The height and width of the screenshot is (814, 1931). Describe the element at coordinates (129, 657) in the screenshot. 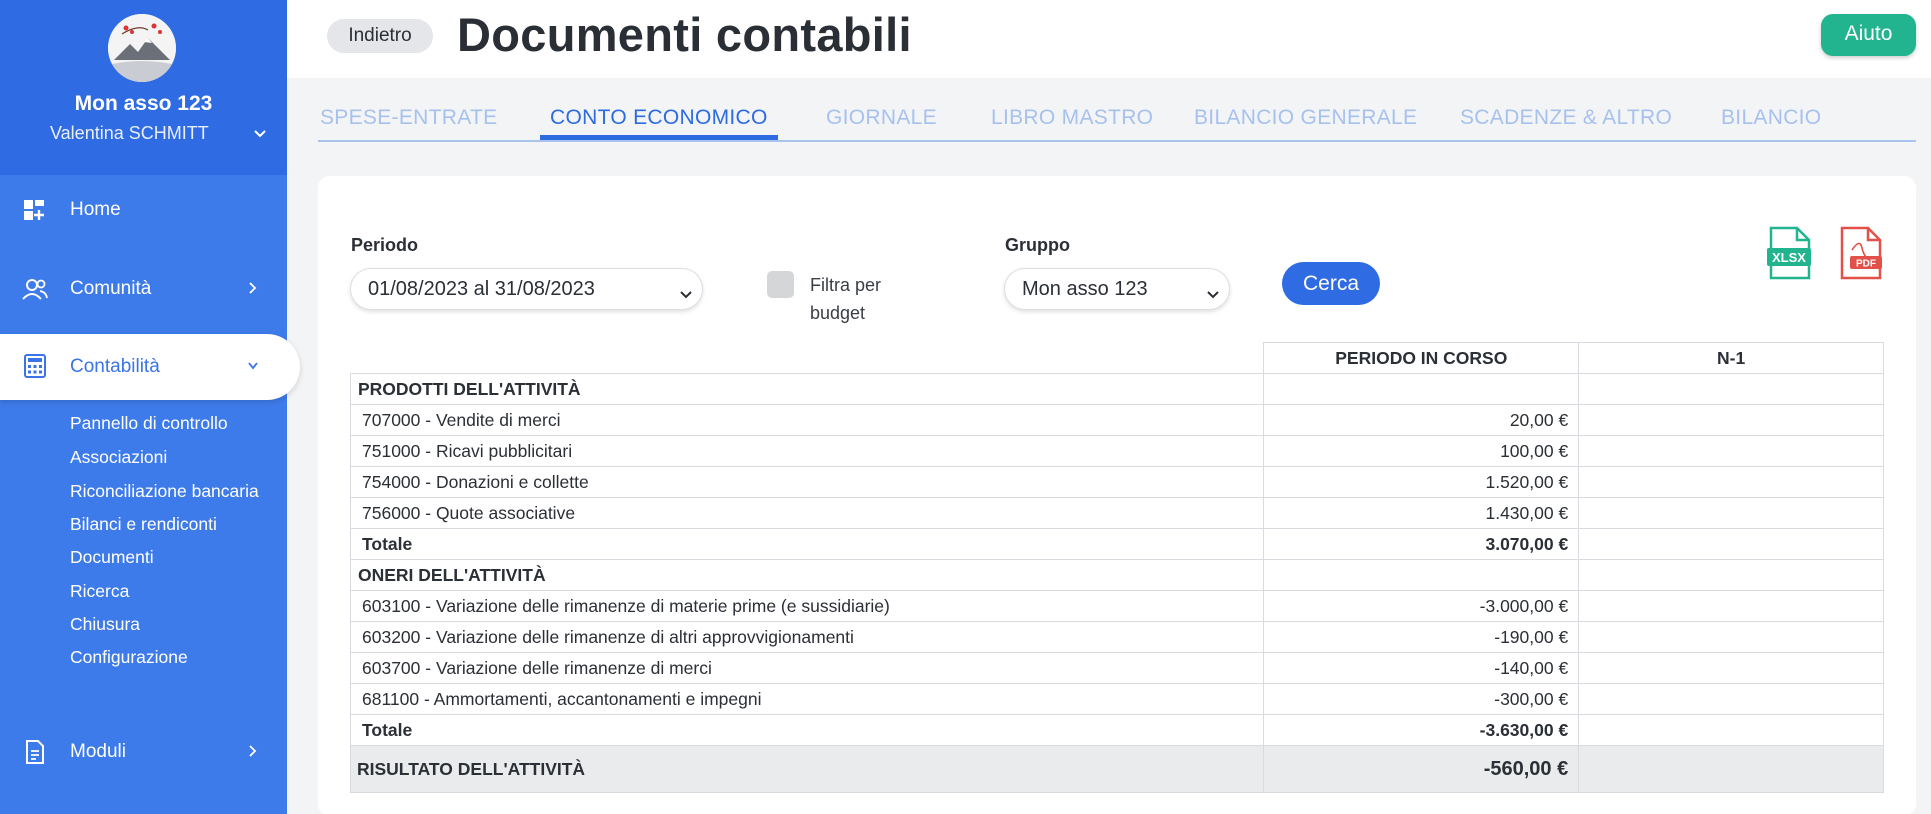

I see `subnav-configurazione: Configurazione` at that location.